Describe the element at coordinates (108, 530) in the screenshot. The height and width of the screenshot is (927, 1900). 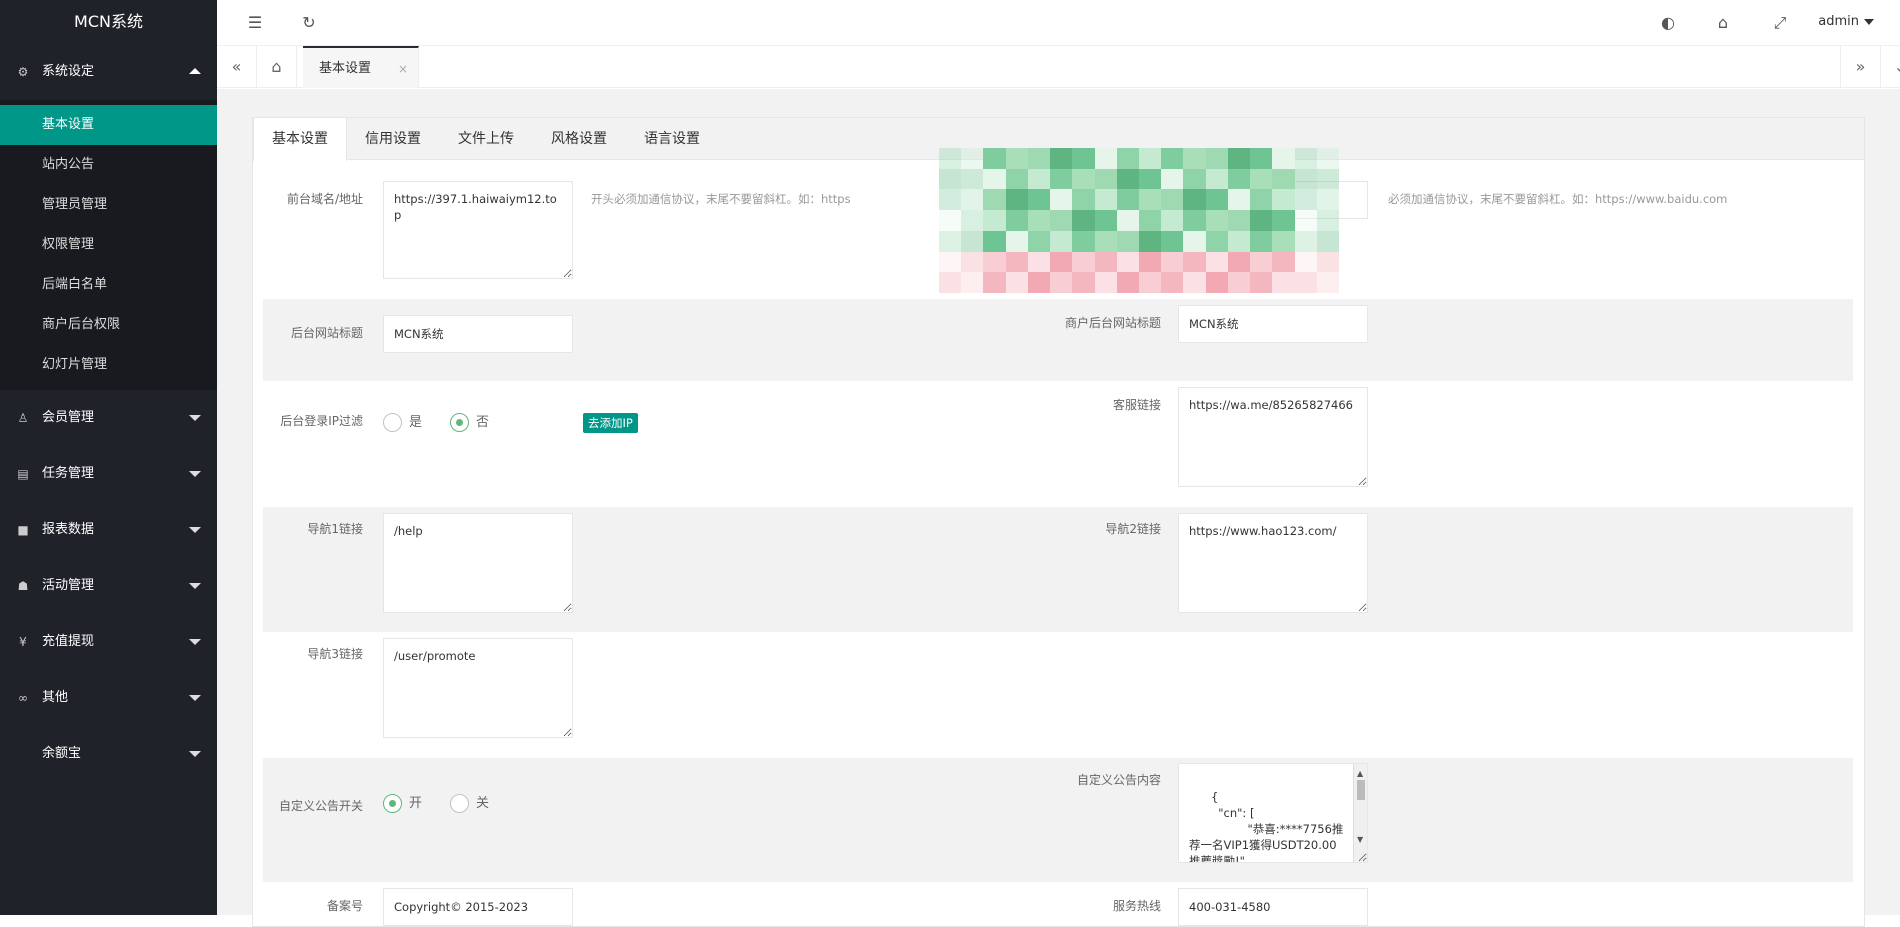
I see `sidebar-group-reports: ■ 报表数据` at that location.